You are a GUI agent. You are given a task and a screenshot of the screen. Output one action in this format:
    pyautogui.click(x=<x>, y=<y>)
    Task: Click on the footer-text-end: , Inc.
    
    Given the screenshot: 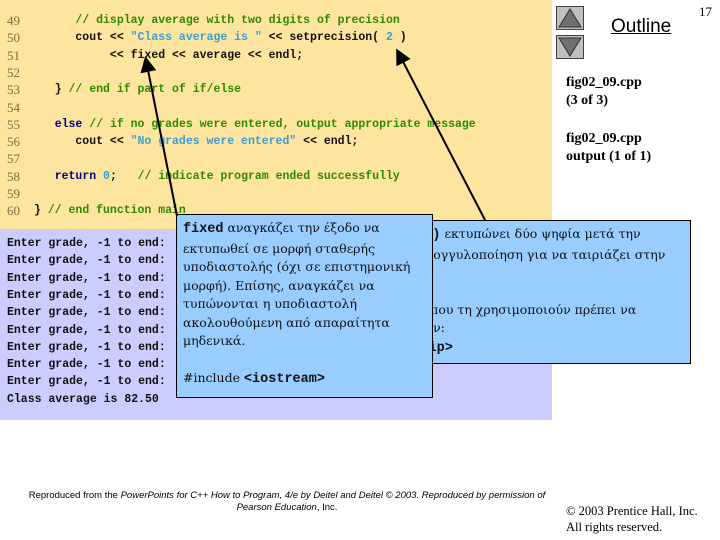 What is the action you would take?
    pyautogui.click(x=327, y=507)
    